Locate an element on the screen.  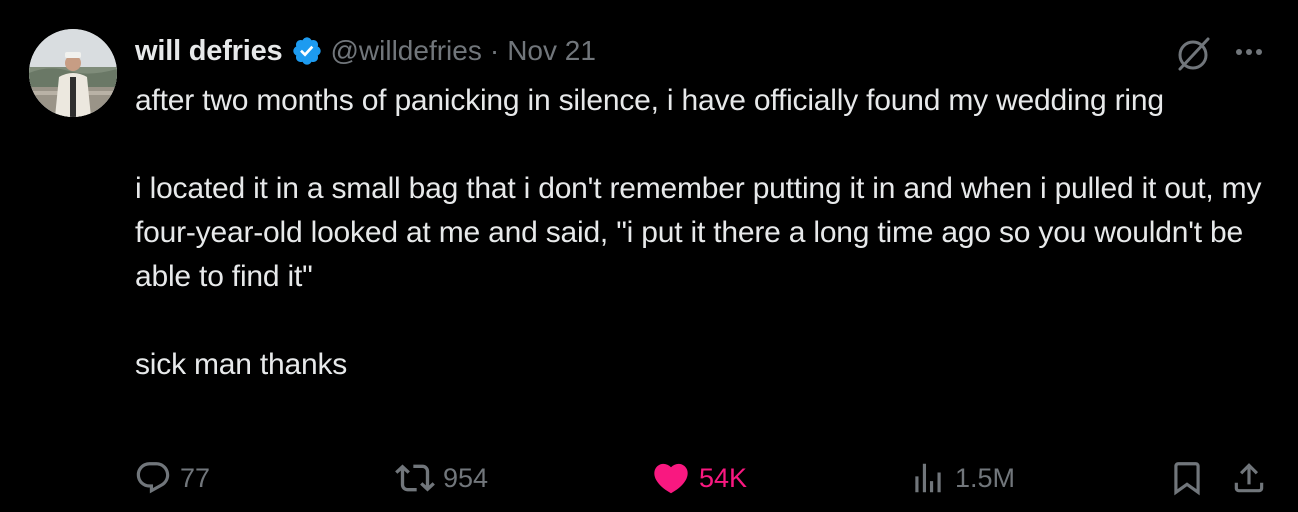
reply-count: 77 is located at coordinates (195, 477).